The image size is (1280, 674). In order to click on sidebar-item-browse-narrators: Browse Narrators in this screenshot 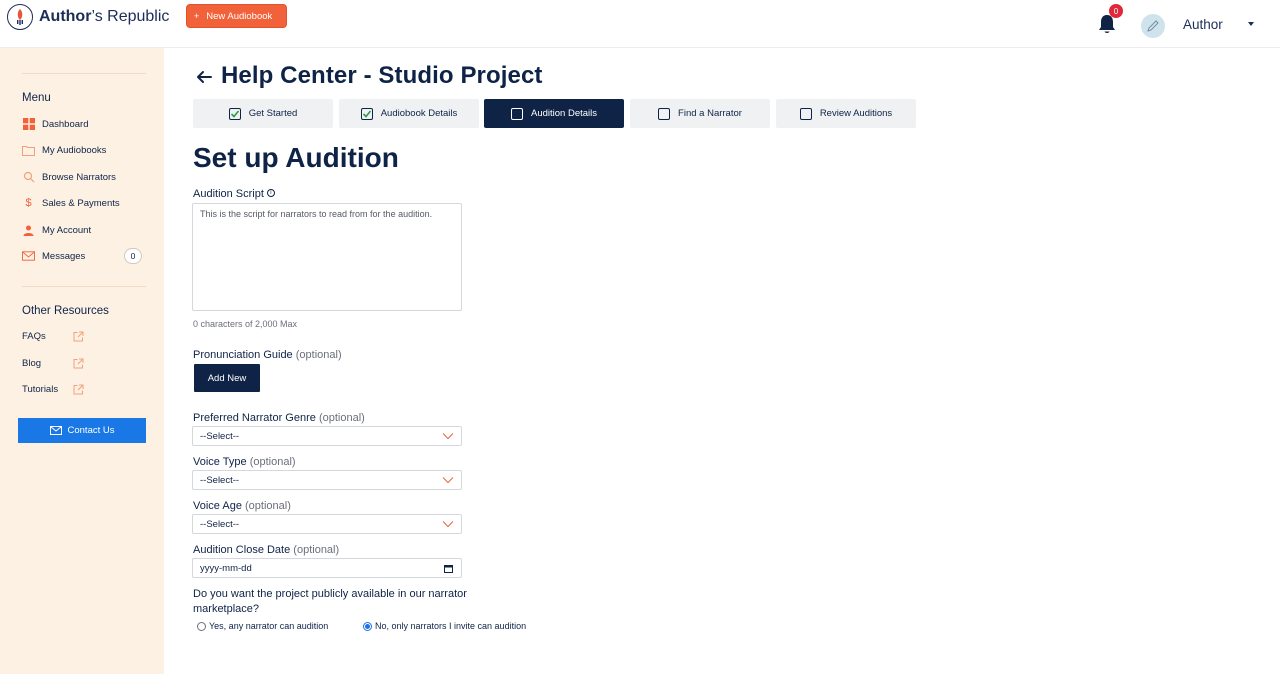, I will do `click(69, 177)`.